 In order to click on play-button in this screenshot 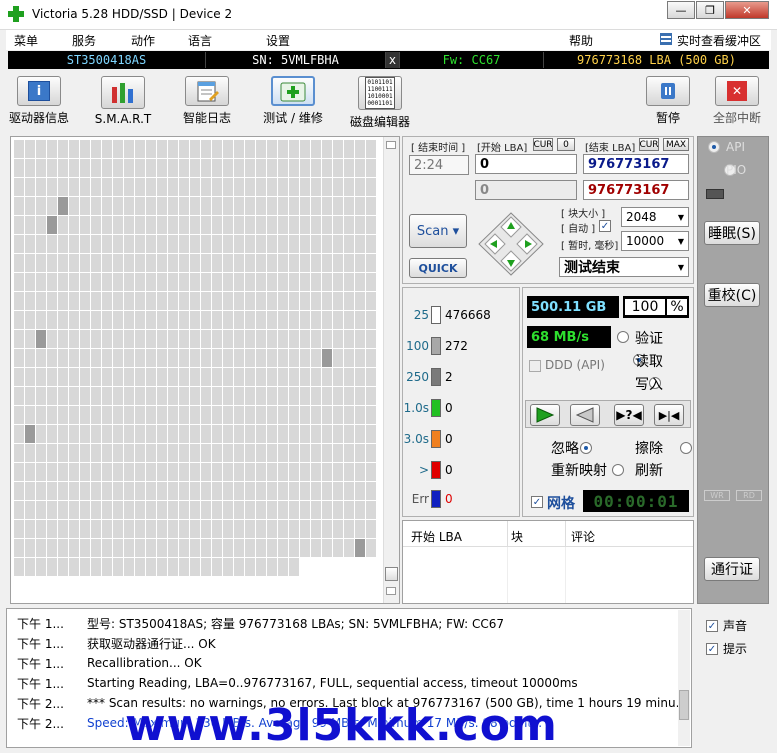, I will do `click(545, 415)`.